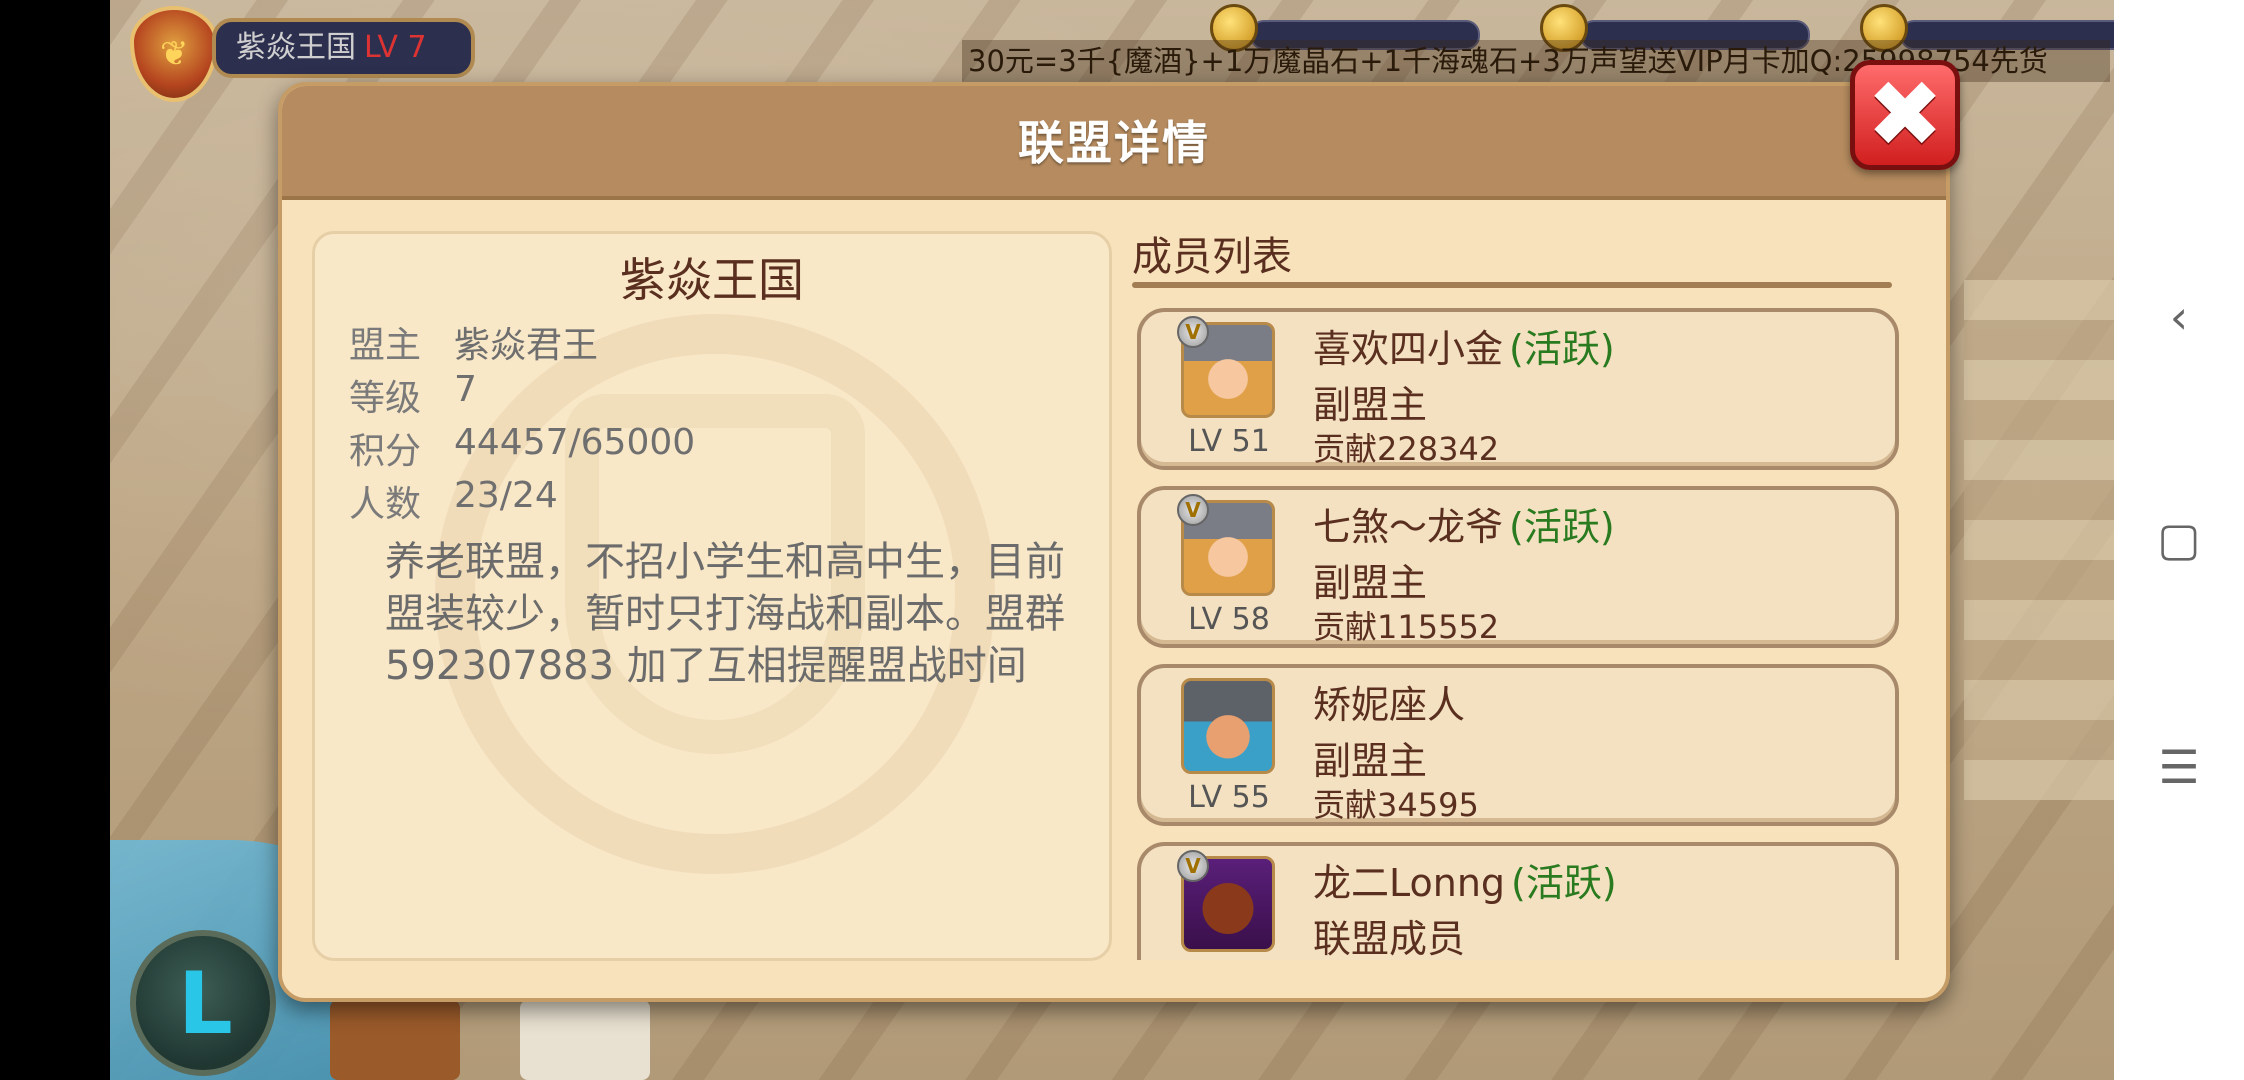 The image size is (2244, 1080). I want to click on dwarf-warrior-avatar, so click(1228, 726).